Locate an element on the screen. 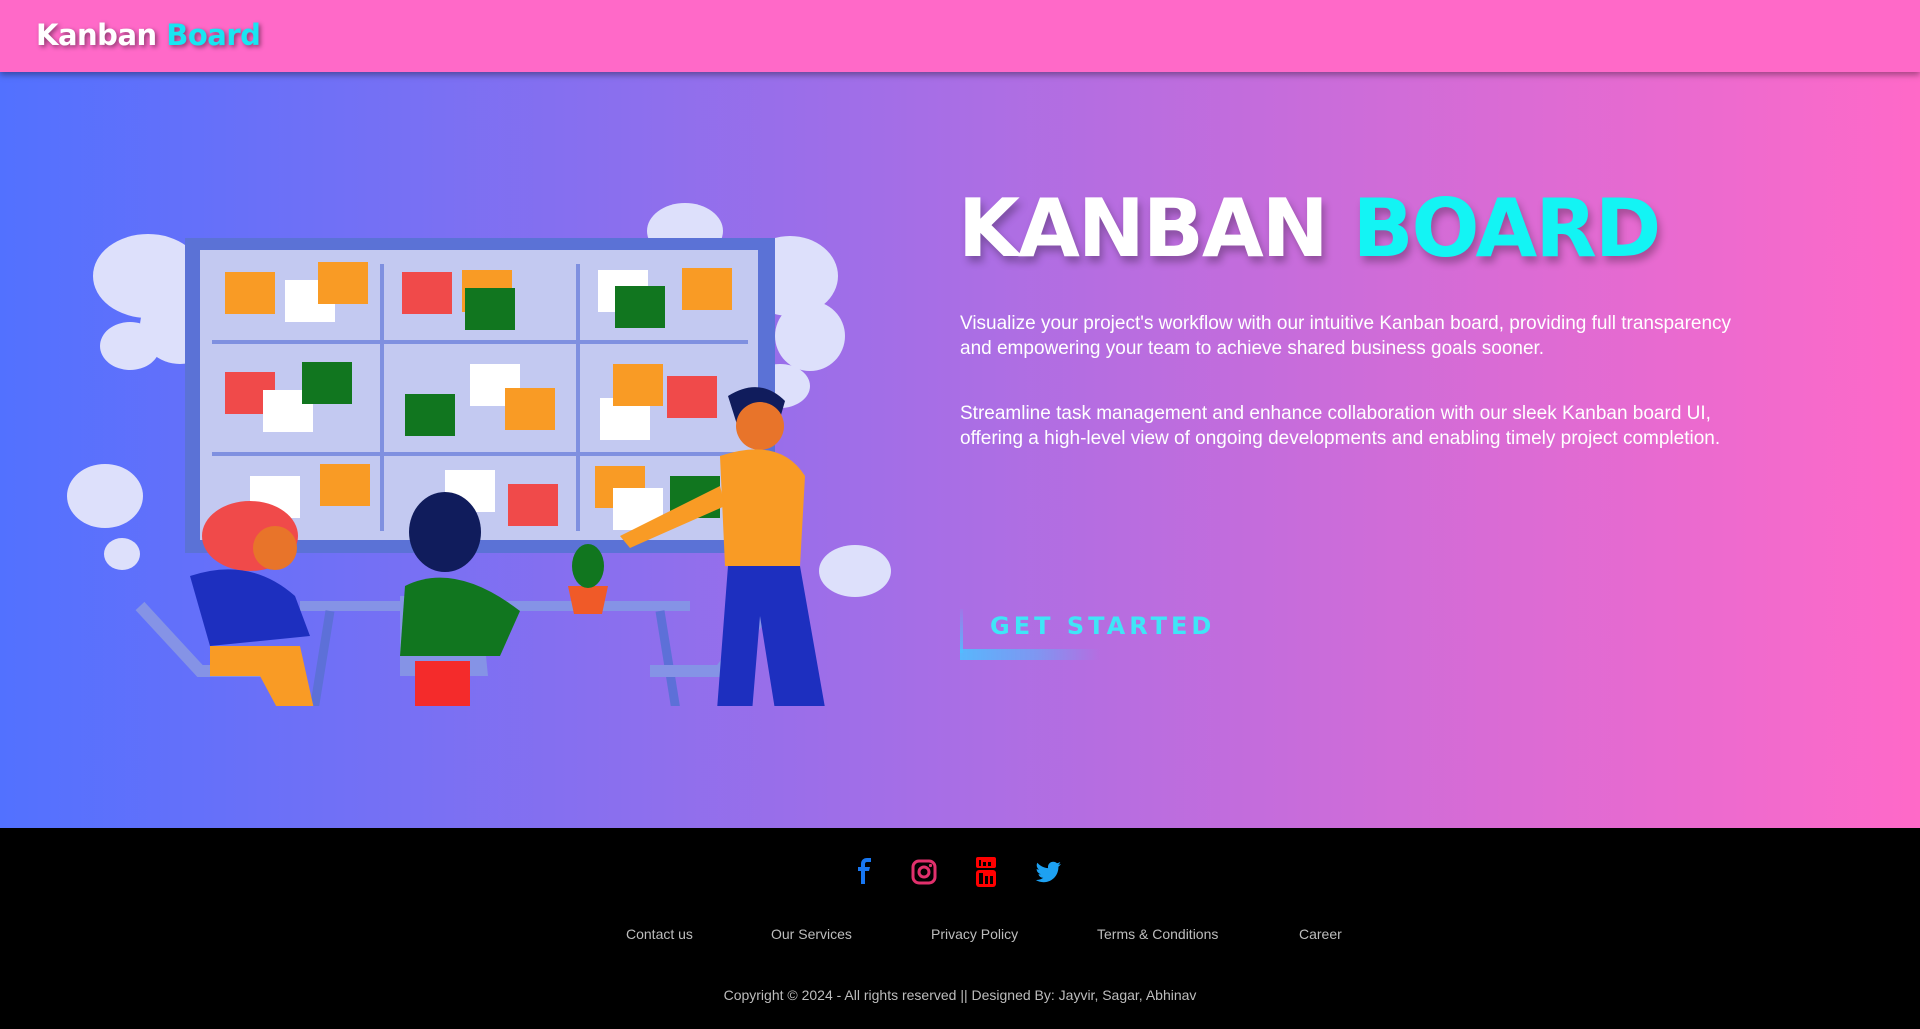 The width and height of the screenshot is (1920, 1029). footer-link-privacy-policy: Privacy Policy is located at coordinates (974, 934).